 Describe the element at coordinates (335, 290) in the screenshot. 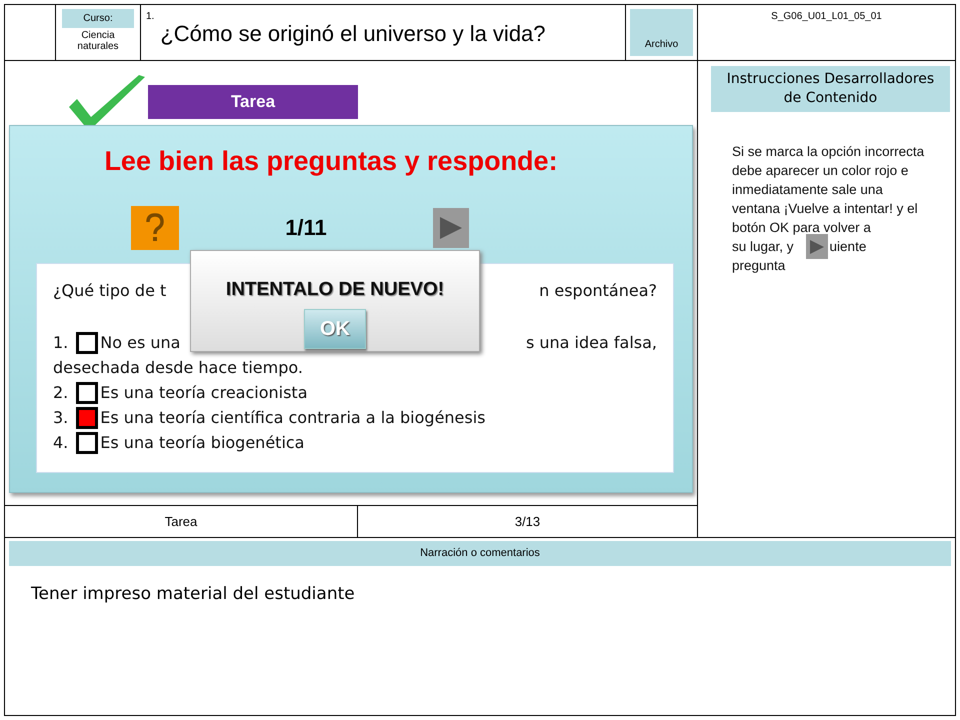

I see `dialog-message: INTENTALO DE NUEVO!` at that location.